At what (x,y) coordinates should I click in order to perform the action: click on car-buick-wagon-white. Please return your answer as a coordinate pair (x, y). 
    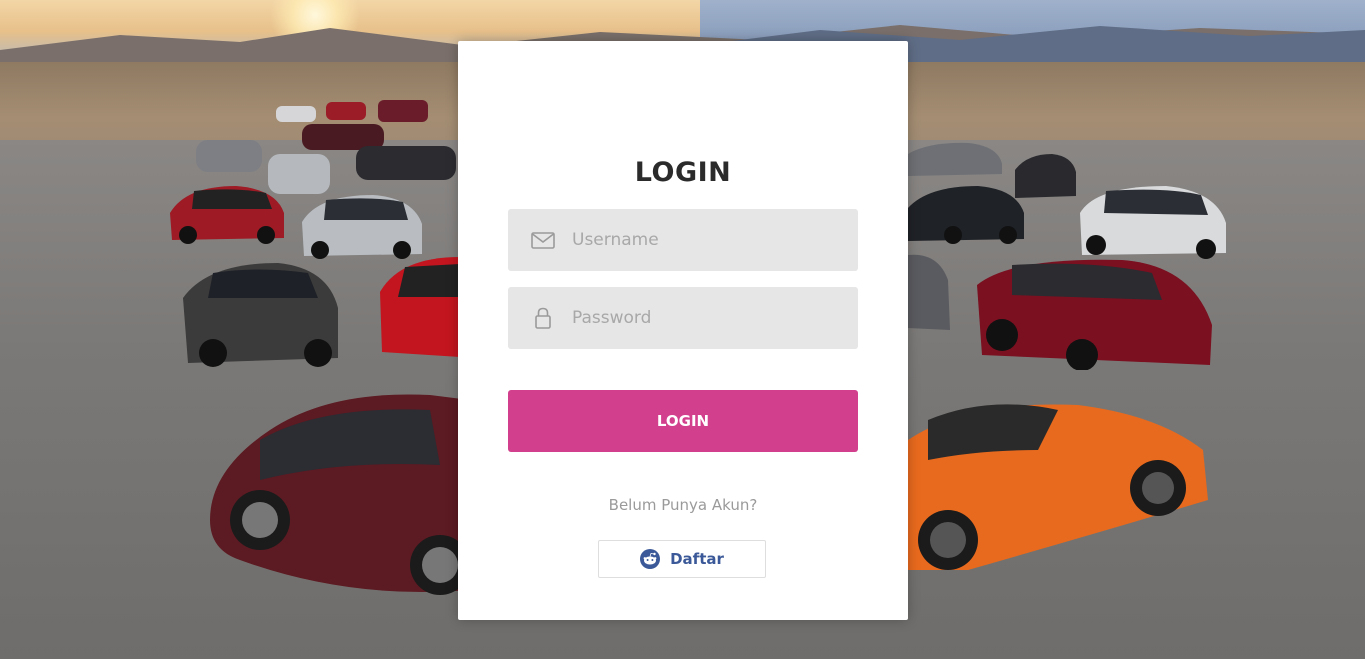
    Looking at the image, I should click on (1153, 222).